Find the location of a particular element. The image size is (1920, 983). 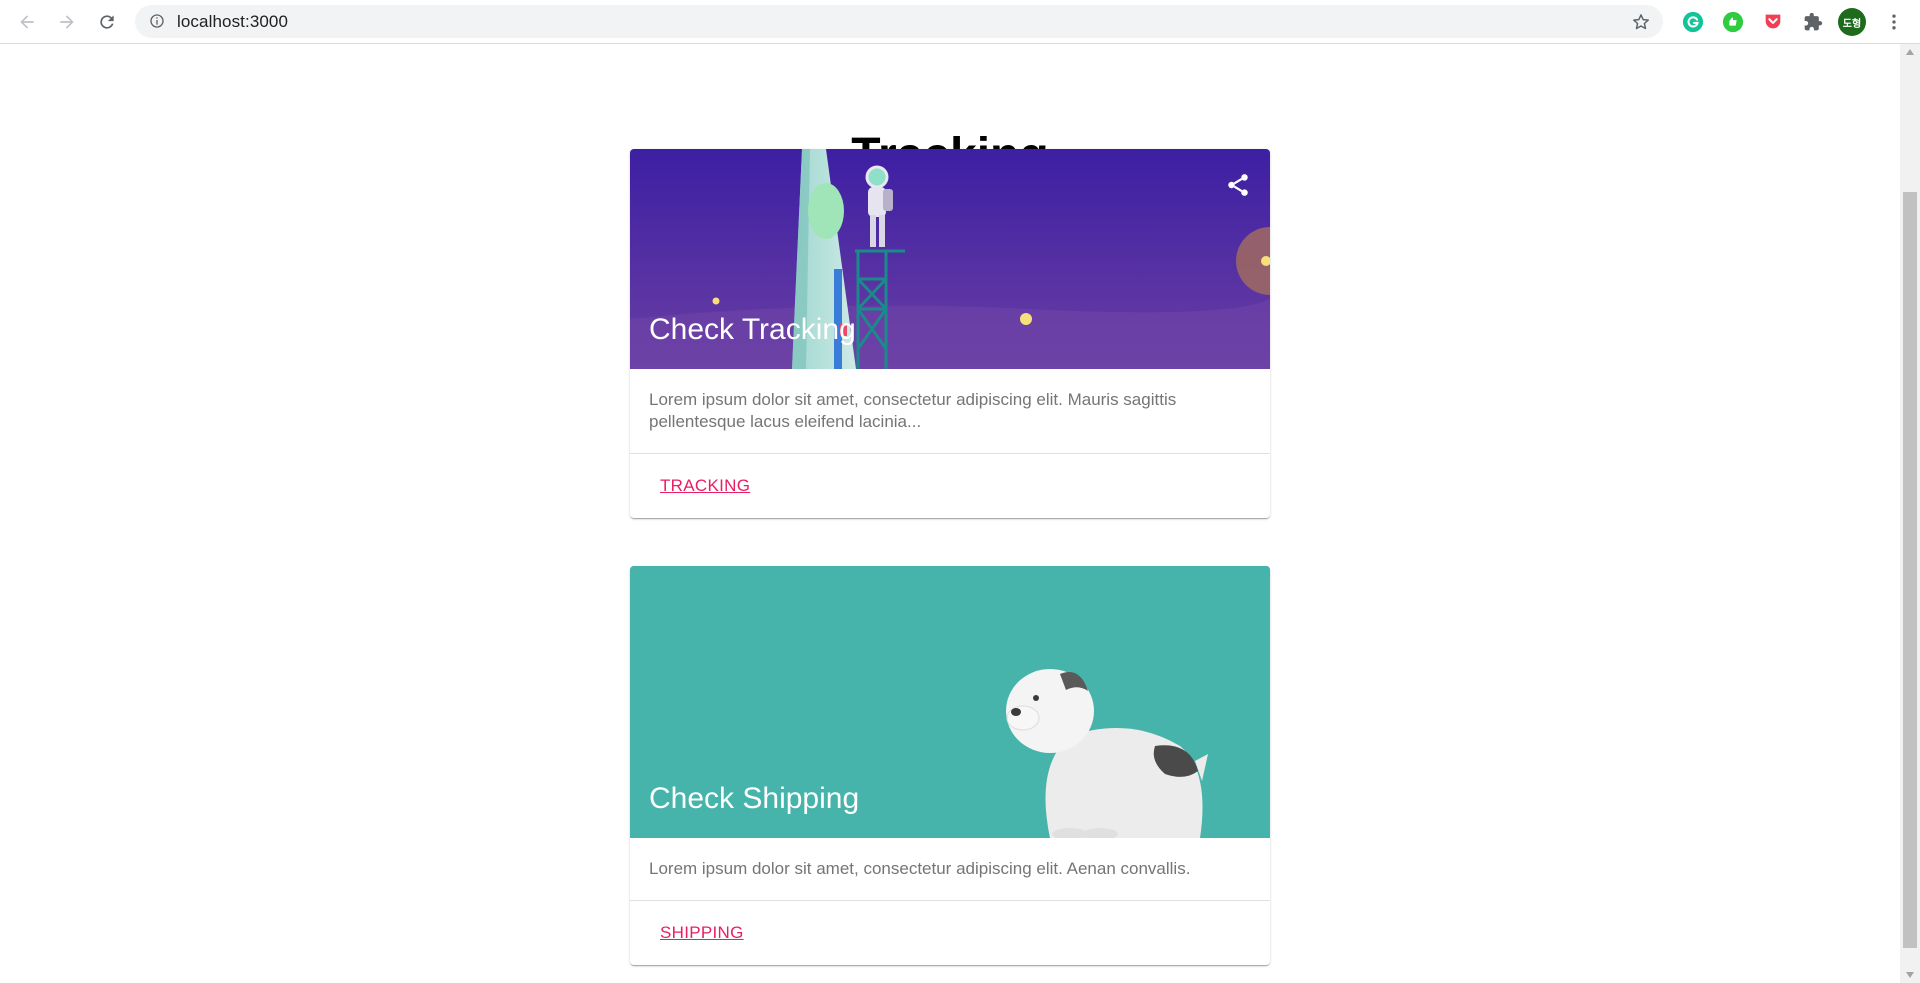

scroll-down-button is located at coordinates (1910, 975).